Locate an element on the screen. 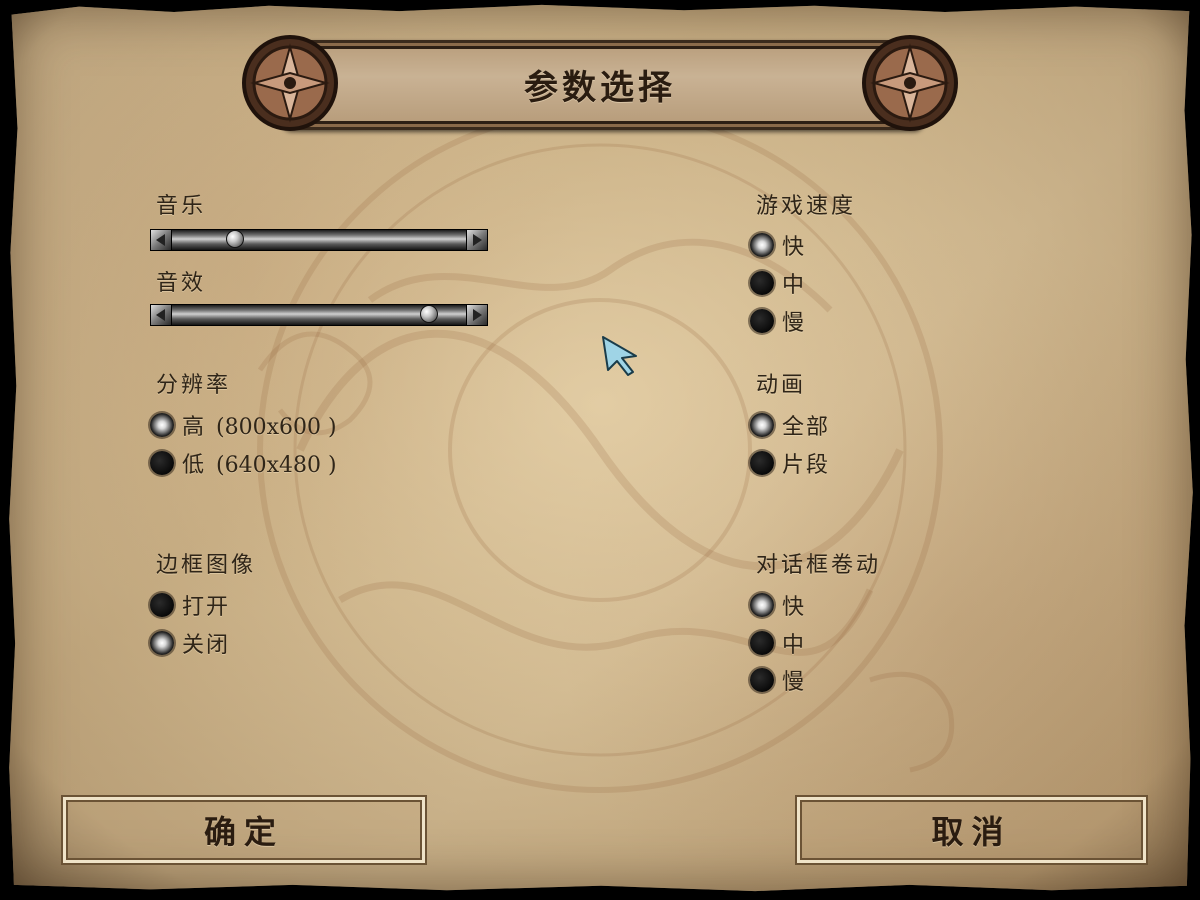 The width and height of the screenshot is (1200, 900). animation-clips-radio: 片段 is located at coordinates (790, 463).